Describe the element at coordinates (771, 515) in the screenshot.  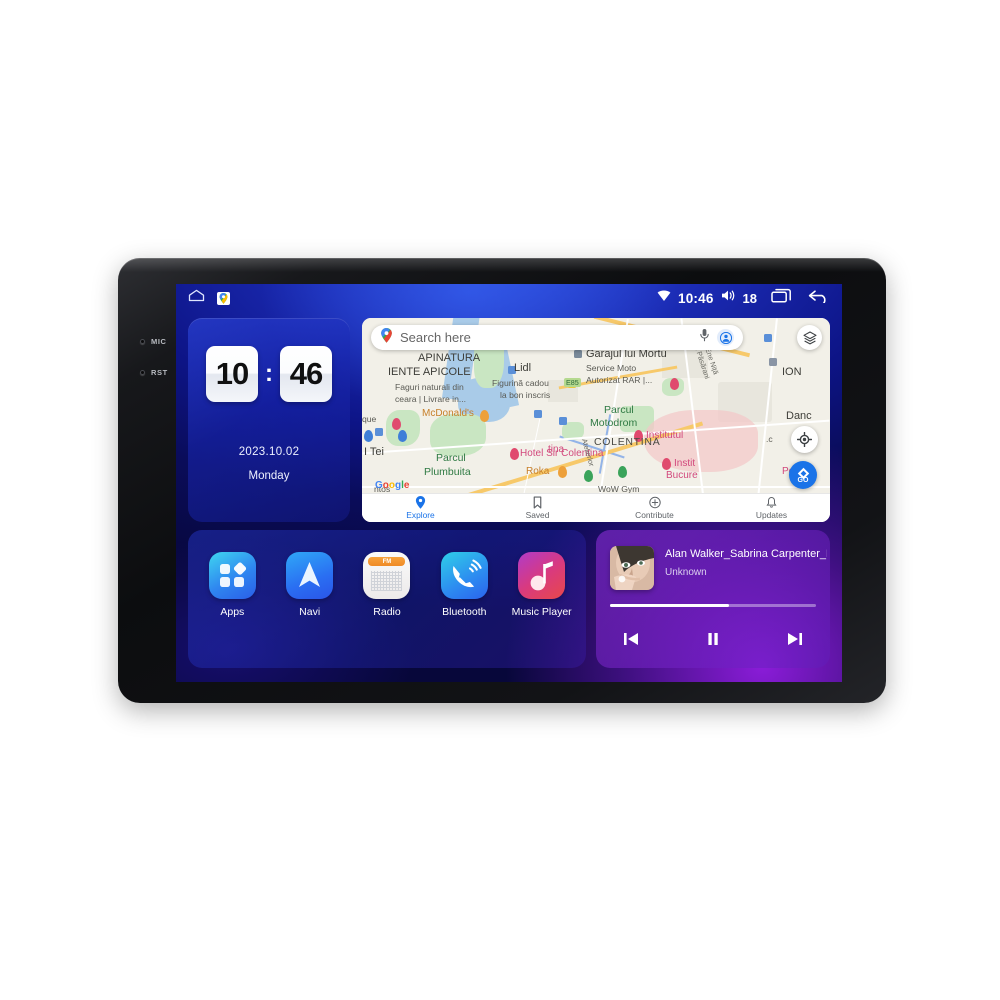
I see `map-tab-updates-label: Updates` at that location.